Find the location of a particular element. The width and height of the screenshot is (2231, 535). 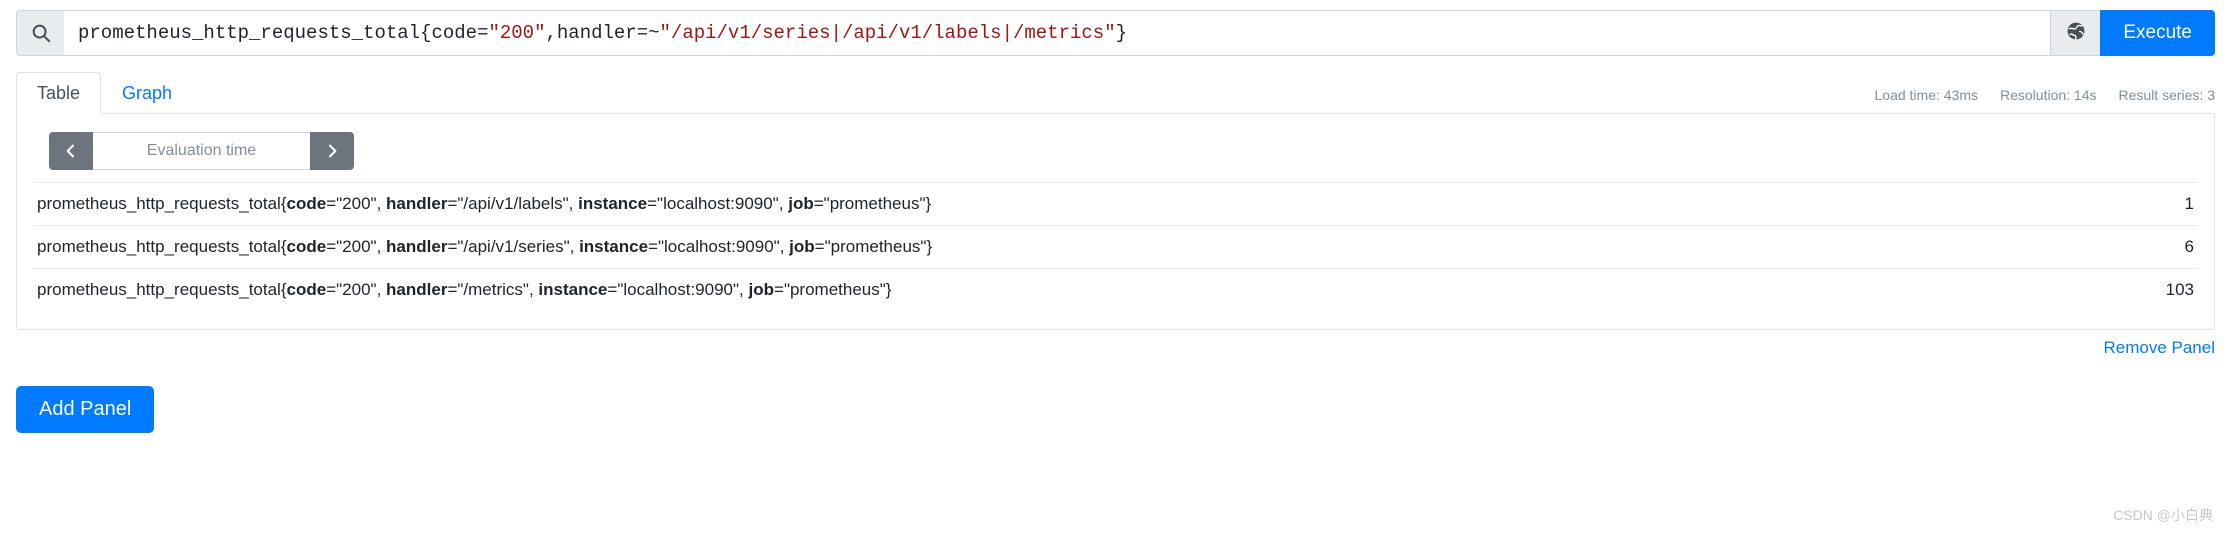

load-time-stat: Load time: 43ms is located at coordinates (1926, 95).